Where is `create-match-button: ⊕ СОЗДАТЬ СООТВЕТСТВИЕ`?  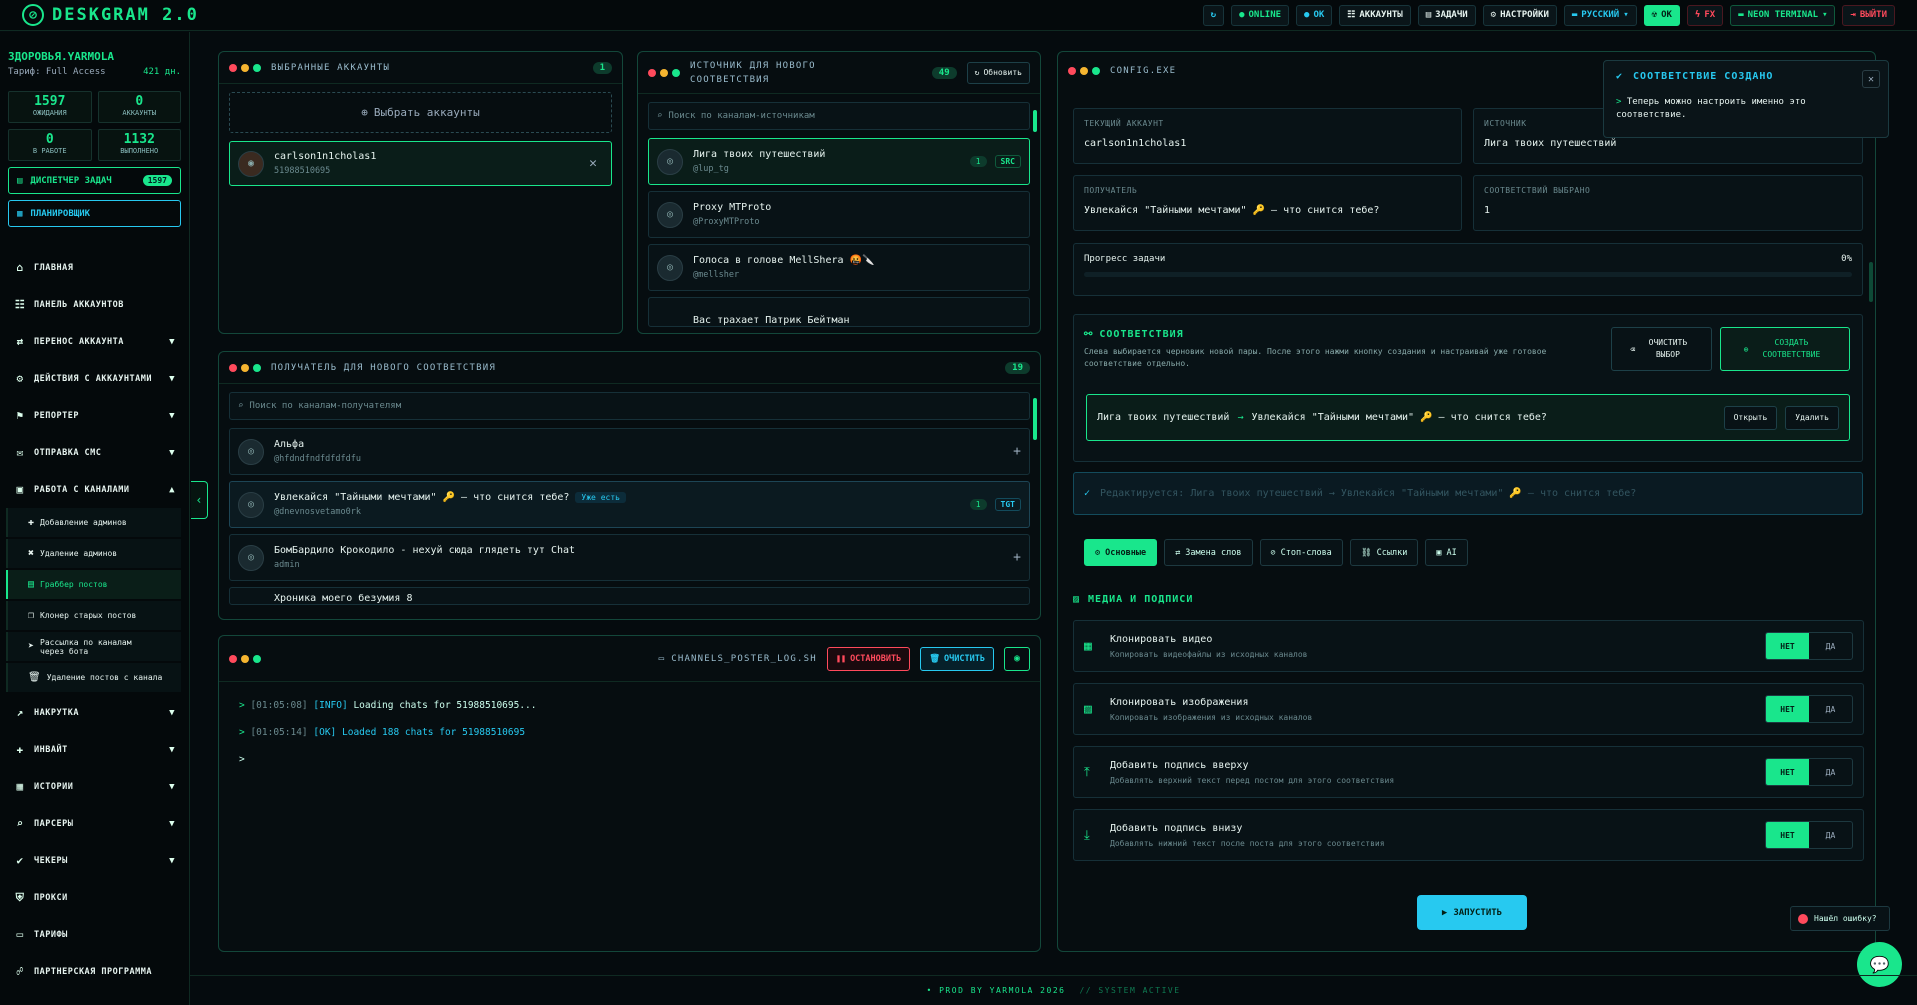
create-match-button: ⊕ СОЗДАТЬ СООТВЕТСТВИЕ is located at coordinates (1785, 349).